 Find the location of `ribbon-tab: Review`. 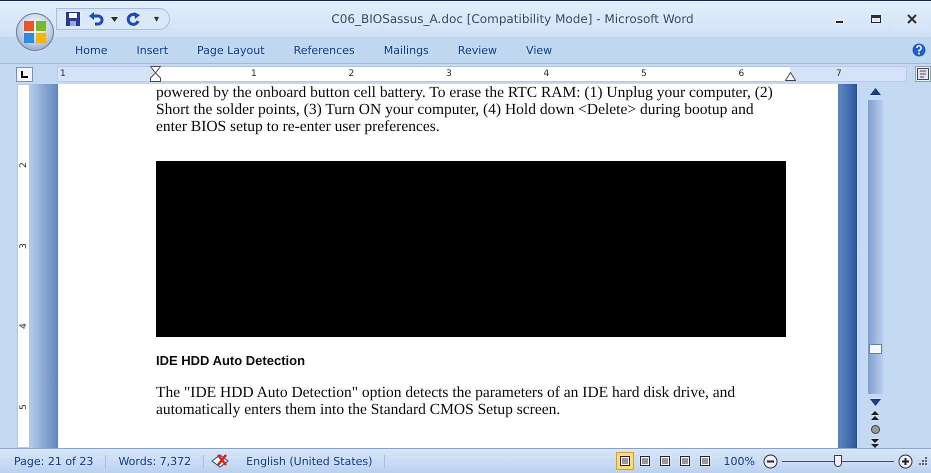

ribbon-tab: Review is located at coordinates (477, 50).